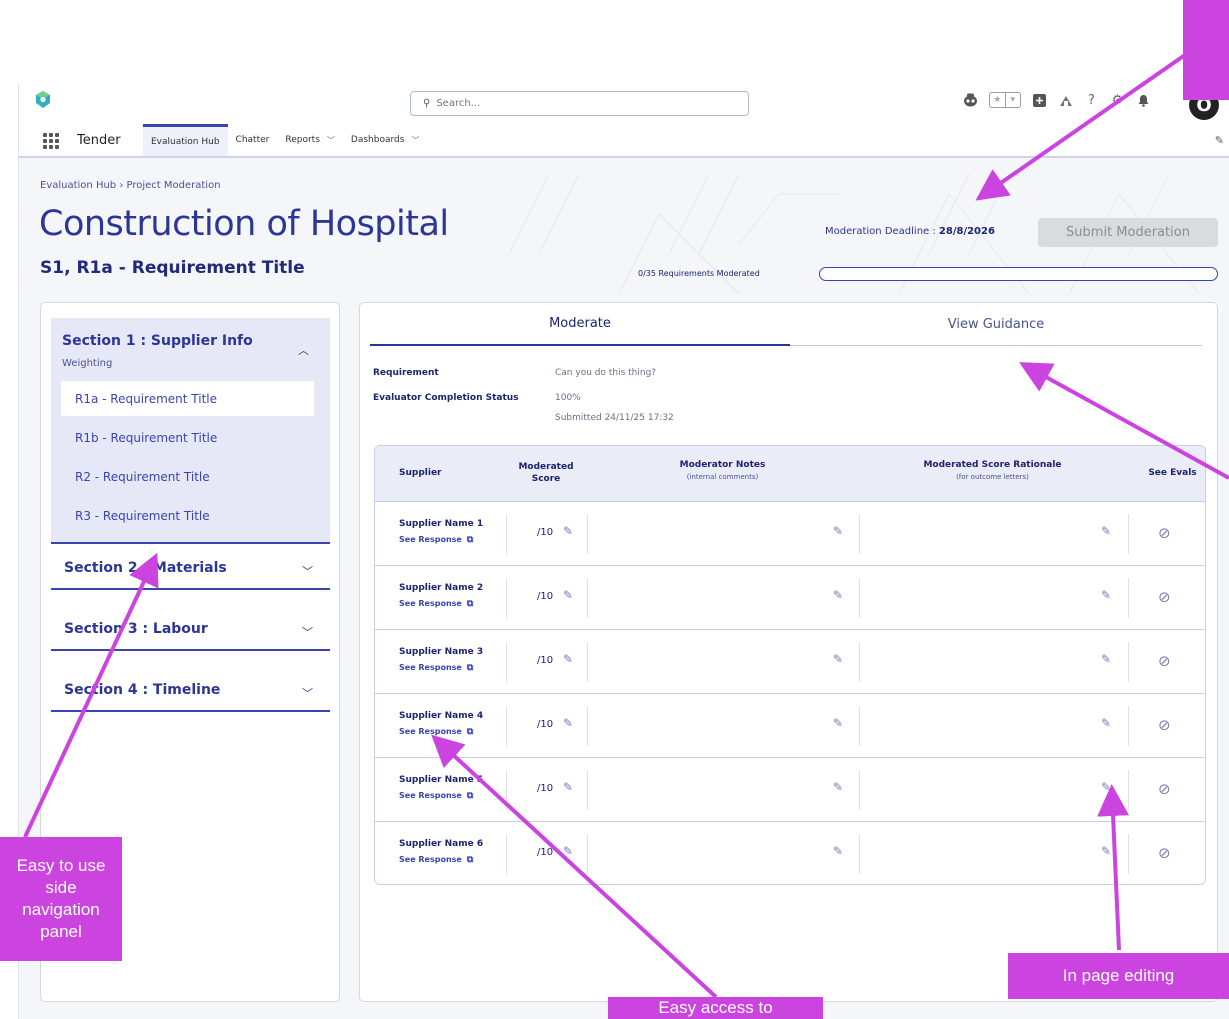 The height and width of the screenshot is (1019, 1229). Describe the element at coordinates (190, 570) in the screenshot. I see `sidebar-section-2: Section 2 : Materials ﹀` at that location.